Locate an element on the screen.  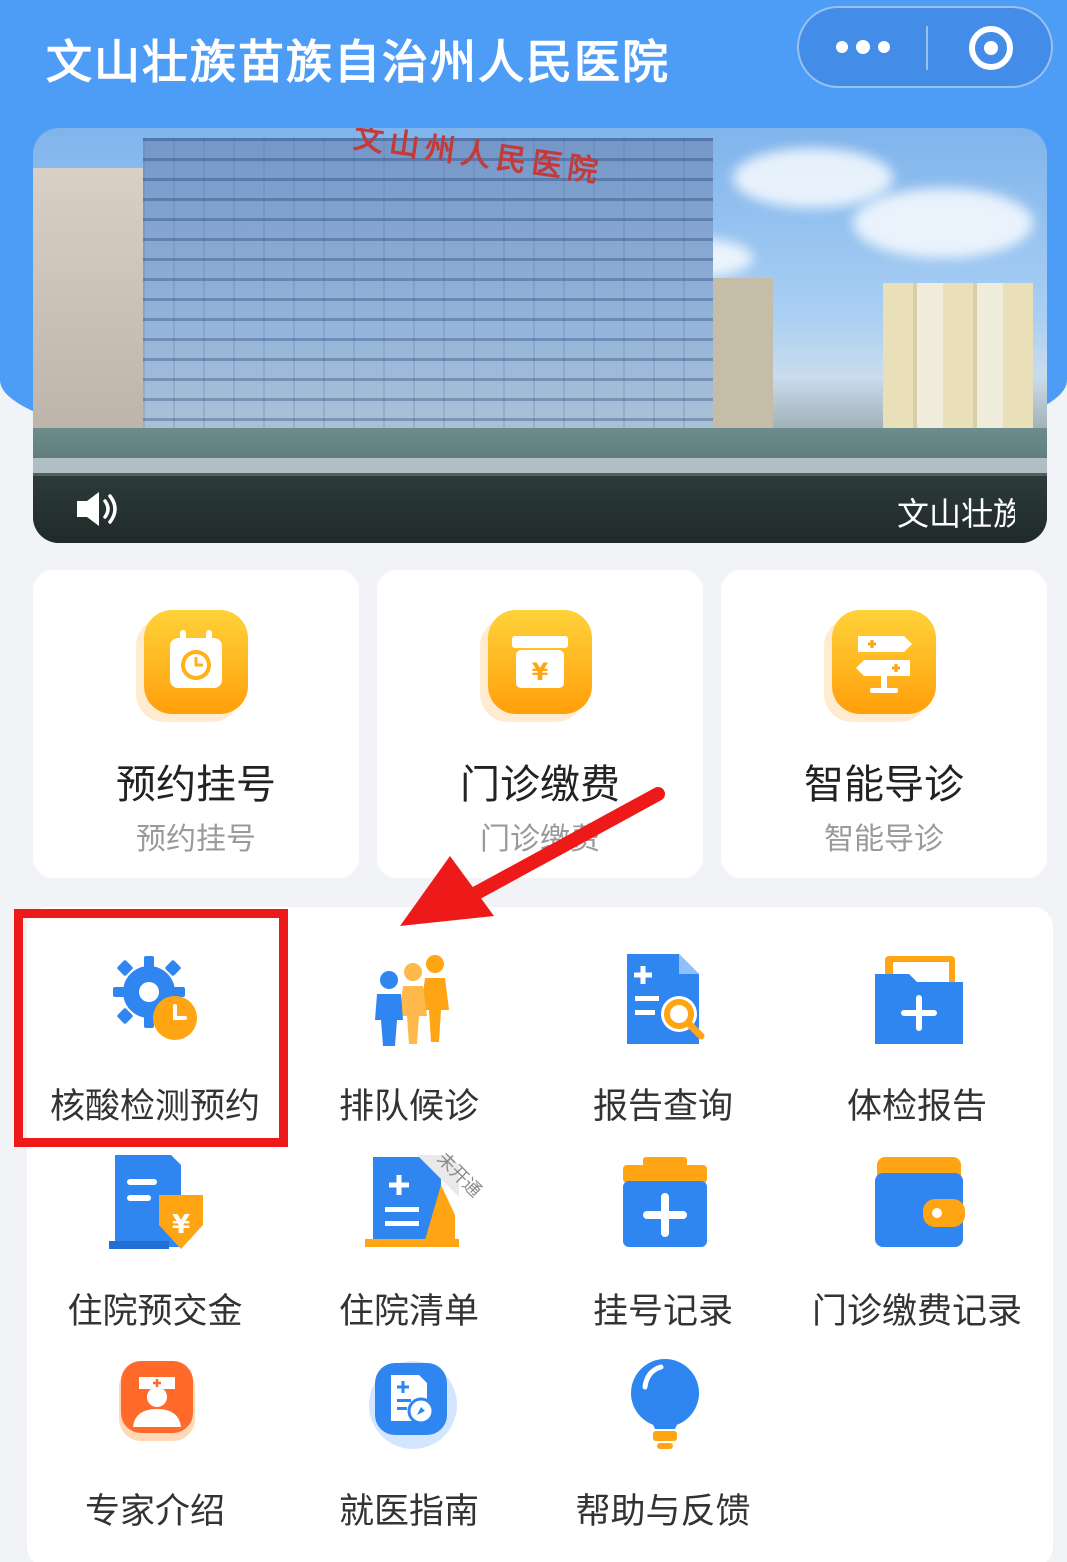
card-title: 智能导诊 is located at coordinates (884, 785).